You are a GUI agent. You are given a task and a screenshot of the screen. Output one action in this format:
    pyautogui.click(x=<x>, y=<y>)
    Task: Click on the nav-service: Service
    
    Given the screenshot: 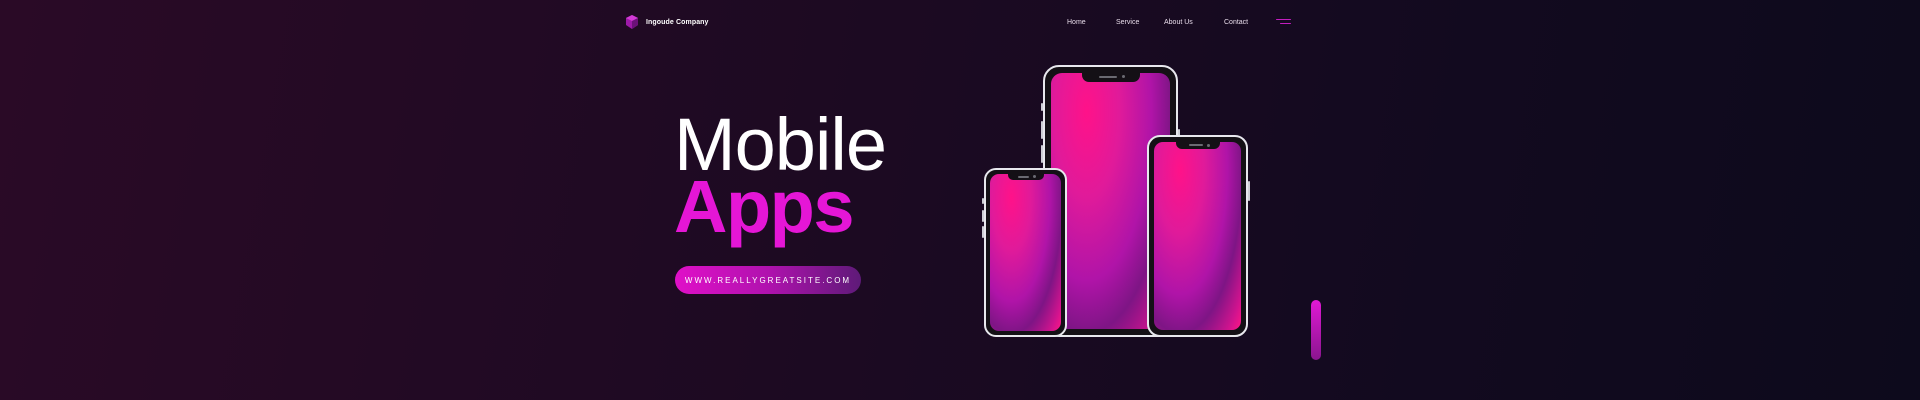 What is the action you would take?
    pyautogui.click(x=1127, y=22)
    